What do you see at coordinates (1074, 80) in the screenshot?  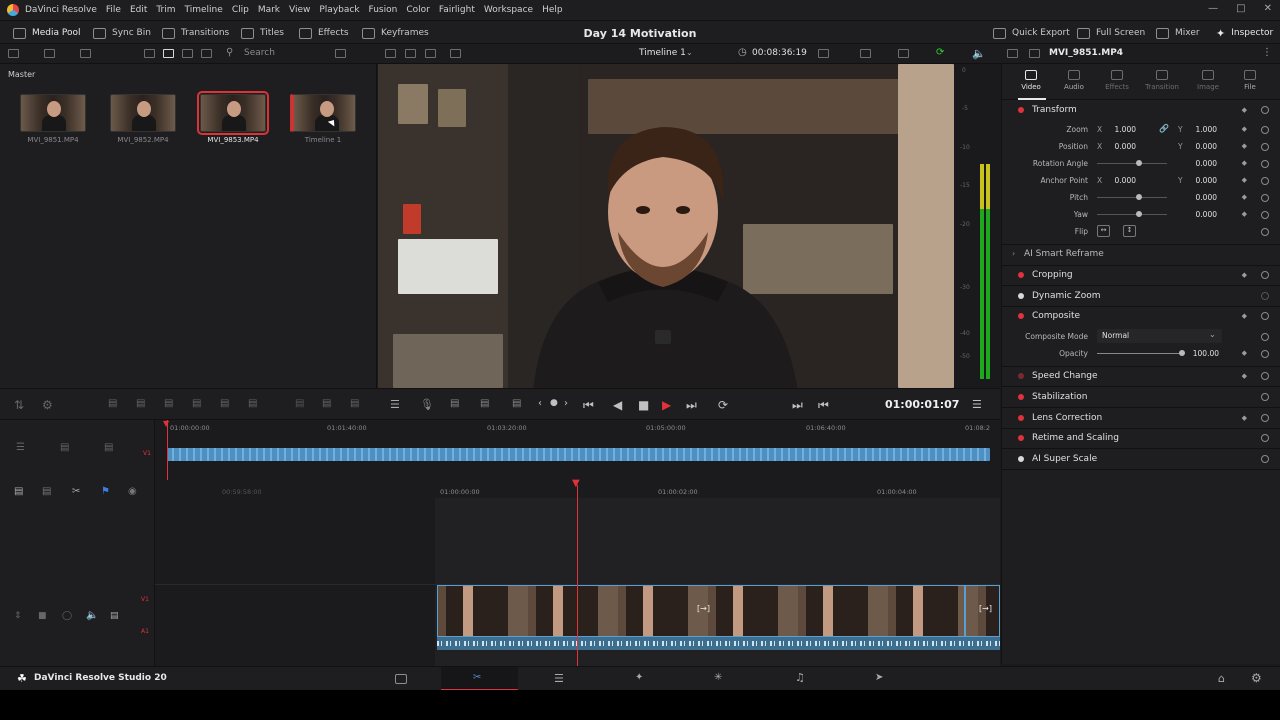 I see `tab-audio: Audio` at bounding box center [1074, 80].